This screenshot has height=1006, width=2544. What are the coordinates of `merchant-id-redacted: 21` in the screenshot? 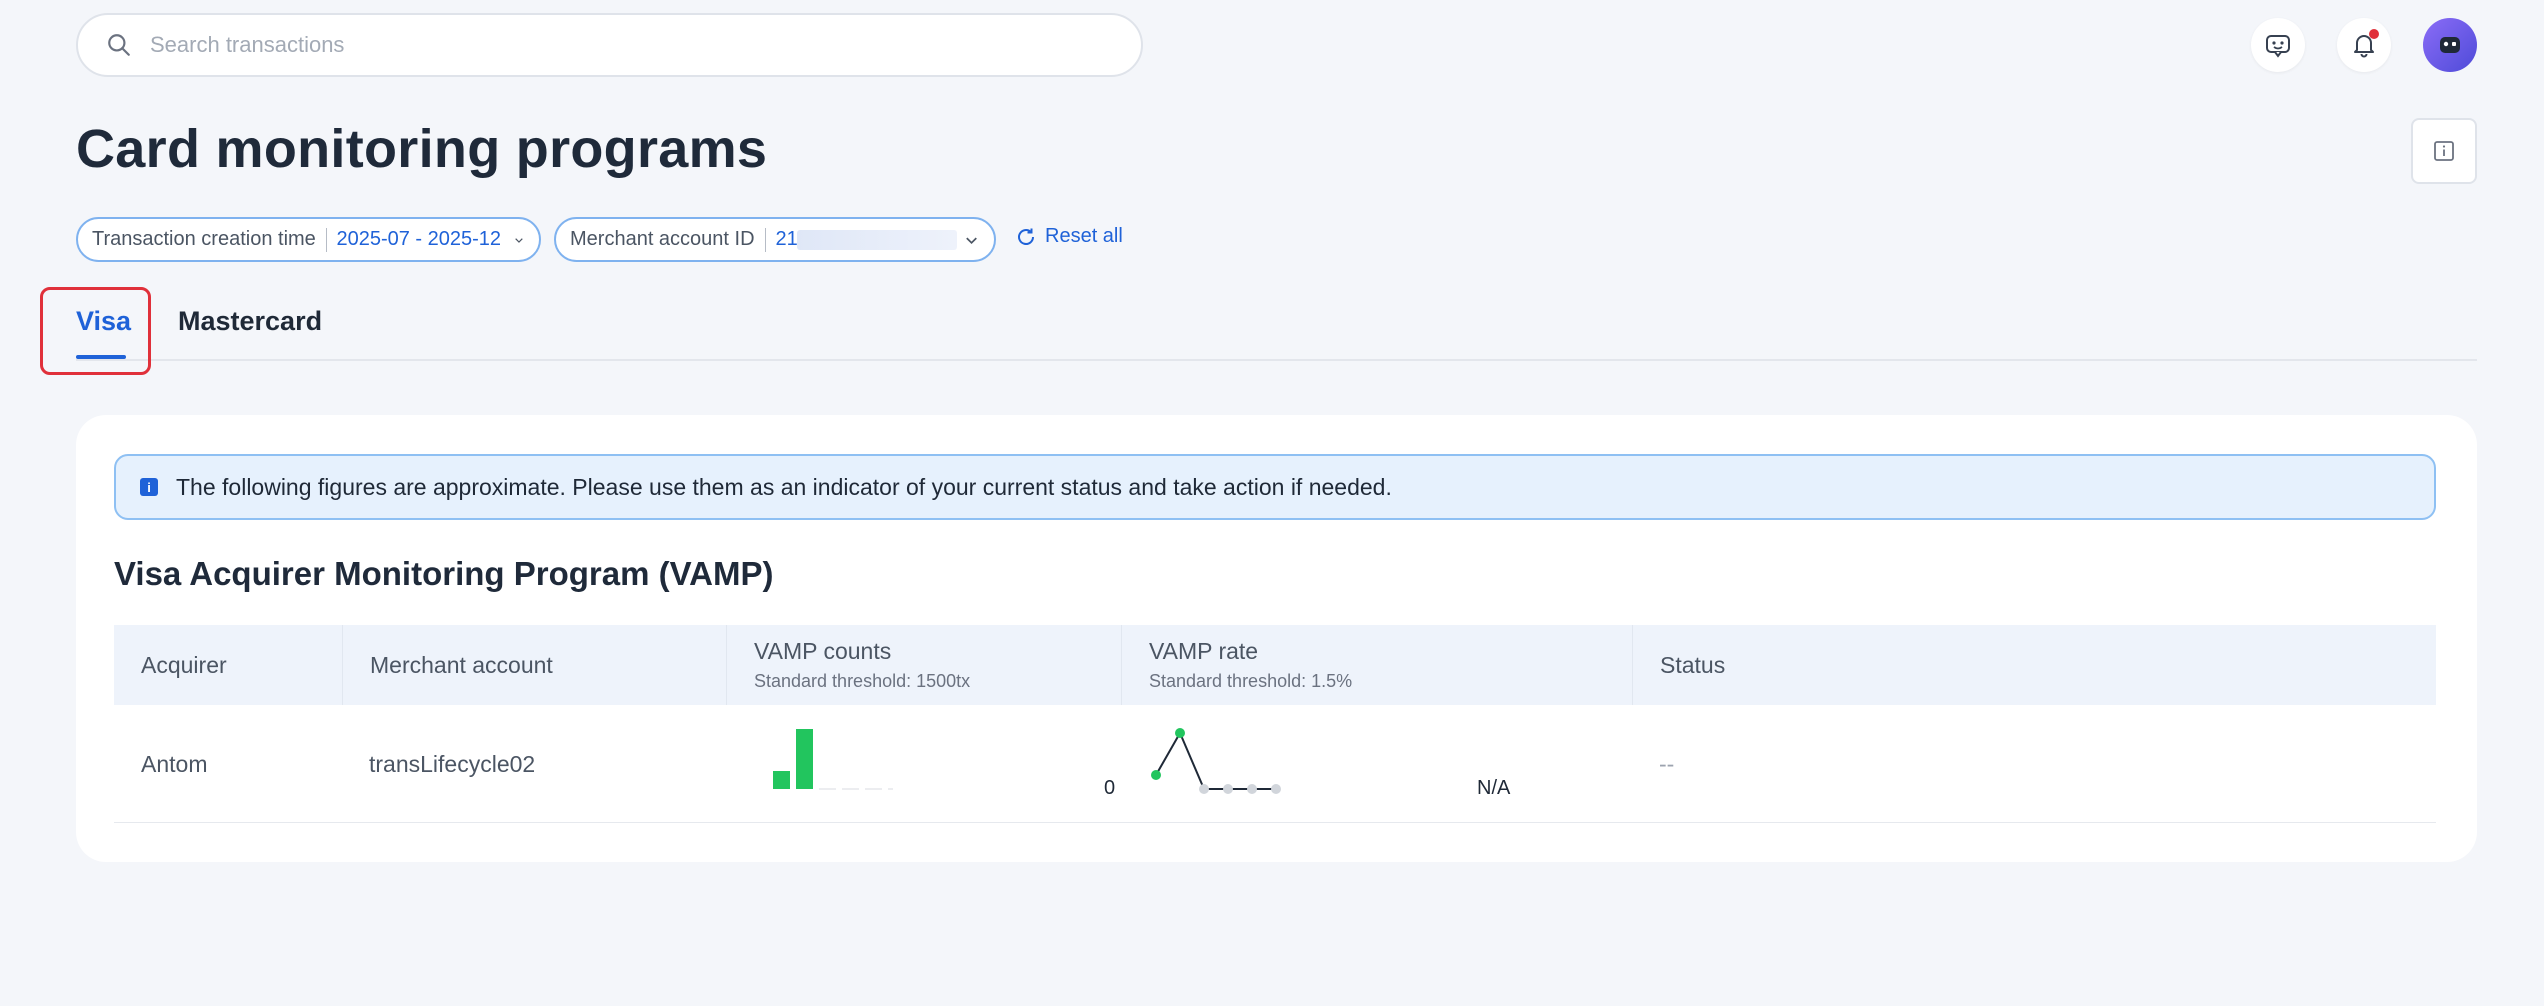 It's located at (866, 238).